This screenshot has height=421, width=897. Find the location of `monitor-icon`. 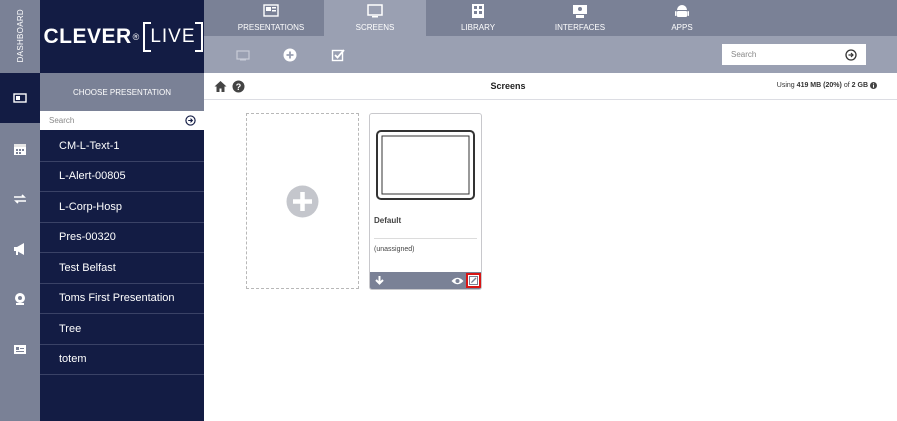

monitor-icon is located at coordinates (375, 11).